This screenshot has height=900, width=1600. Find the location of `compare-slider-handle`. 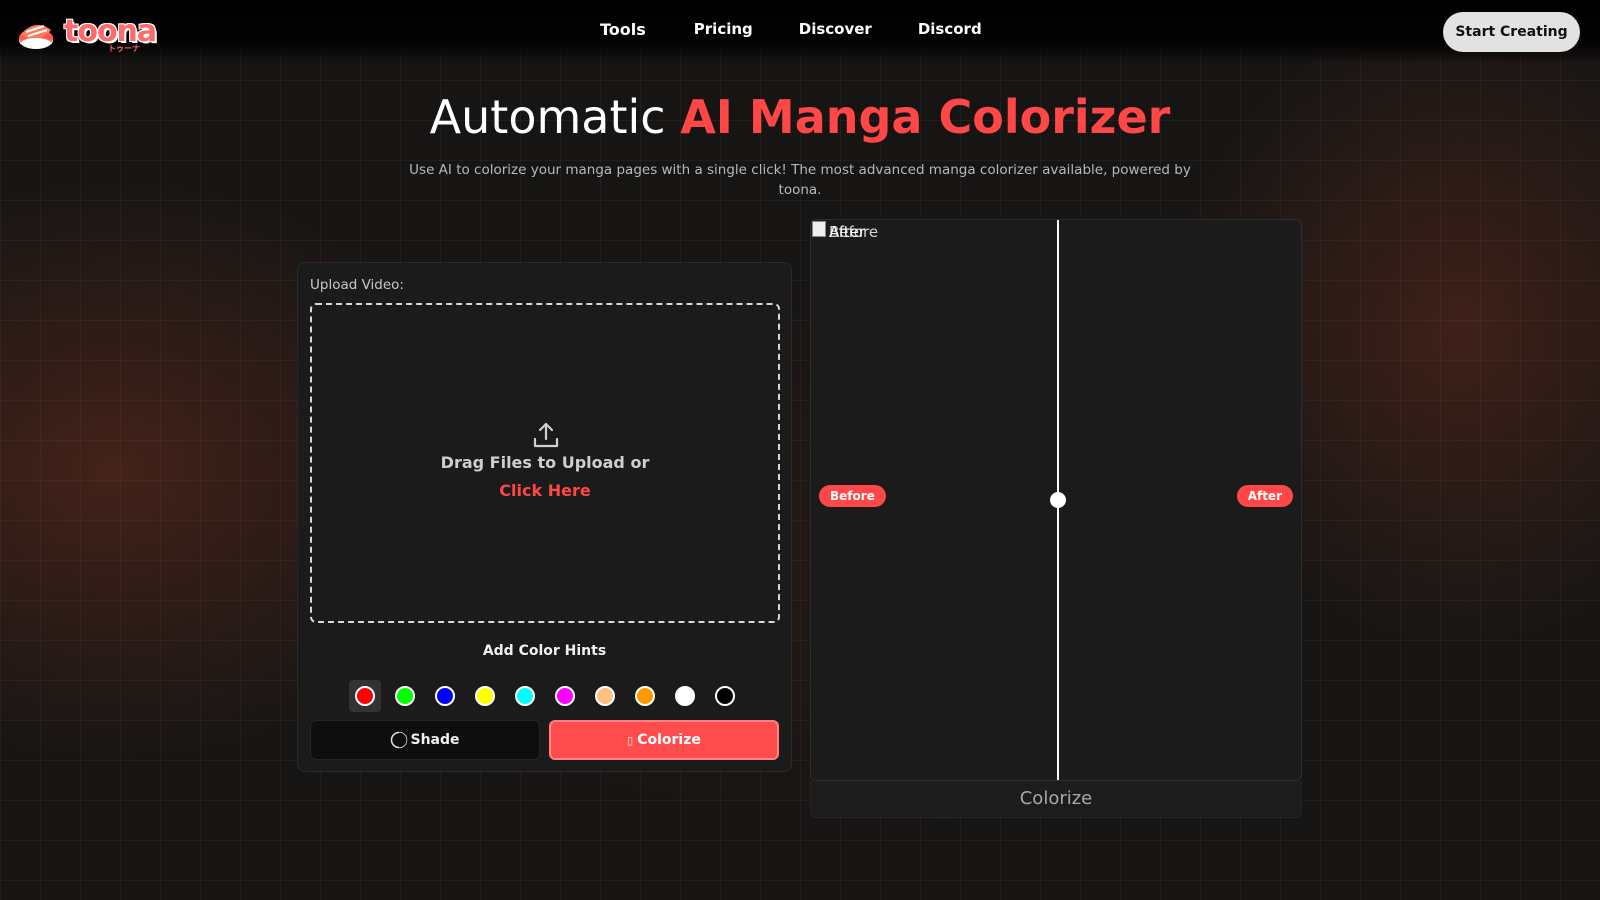

compare-slider-handle is located at coordinates (1058, 500).